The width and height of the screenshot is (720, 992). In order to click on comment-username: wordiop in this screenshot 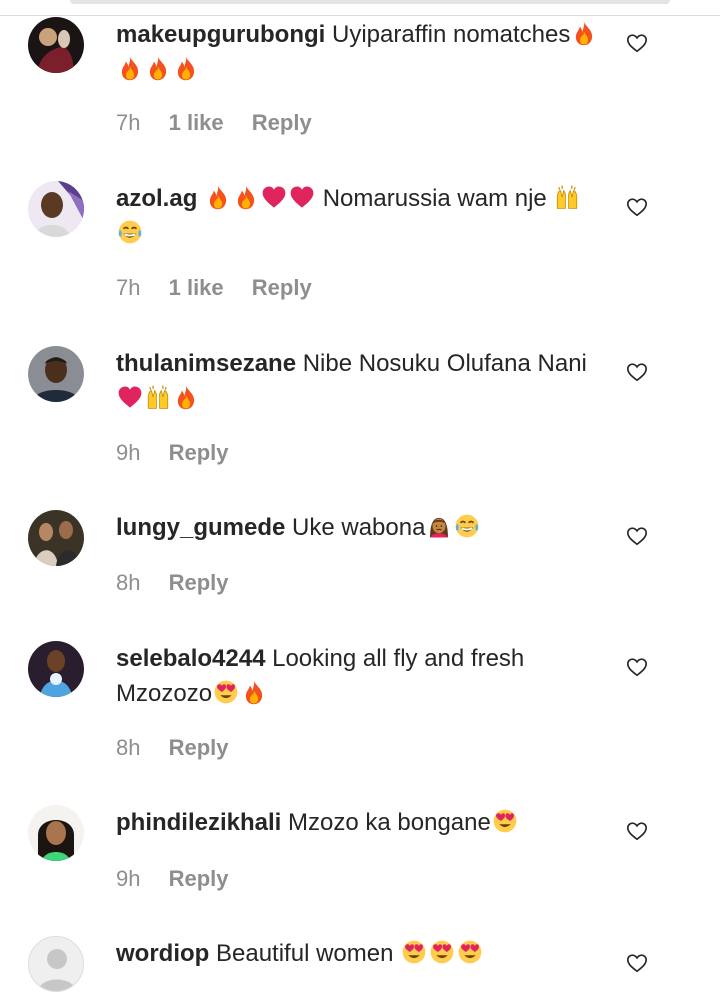, I will do `click(162, 953)`.